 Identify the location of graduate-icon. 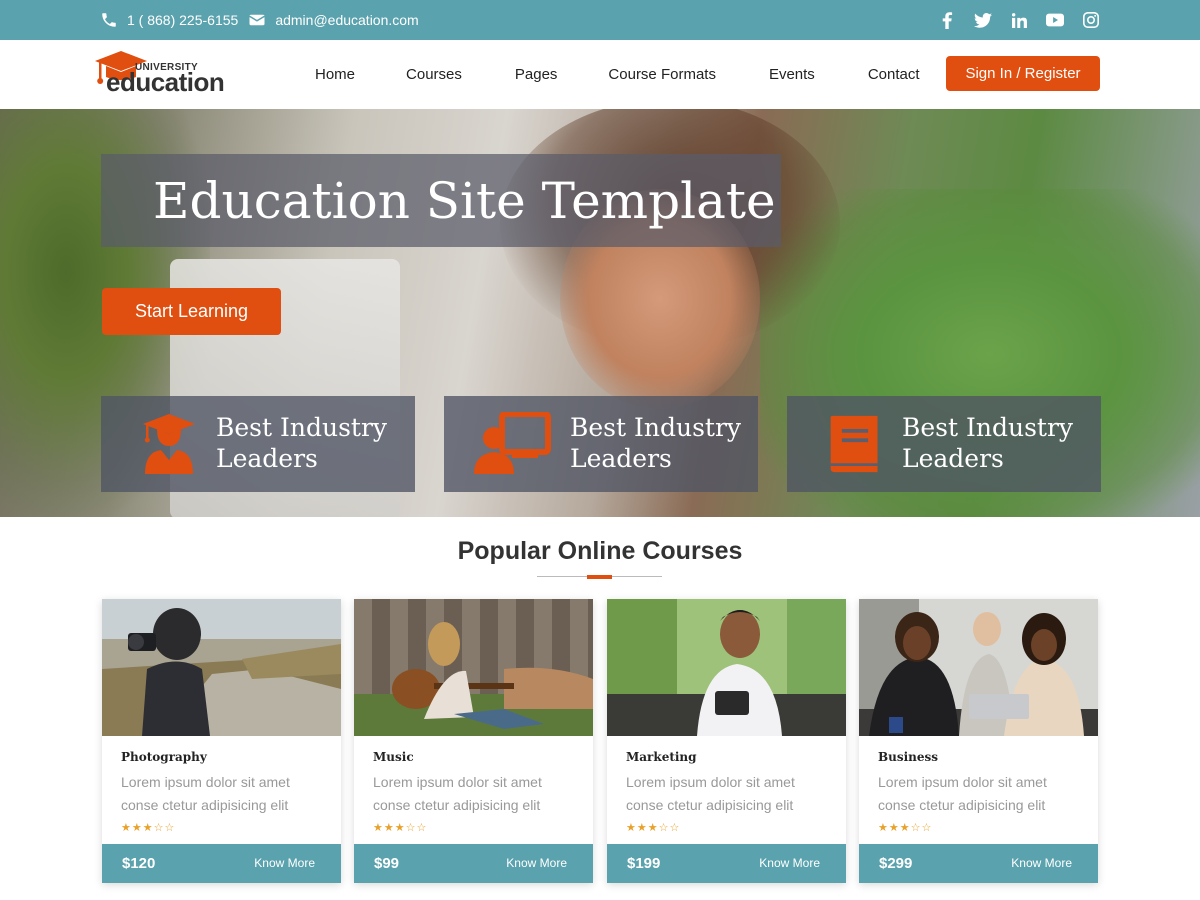
(169, 444).